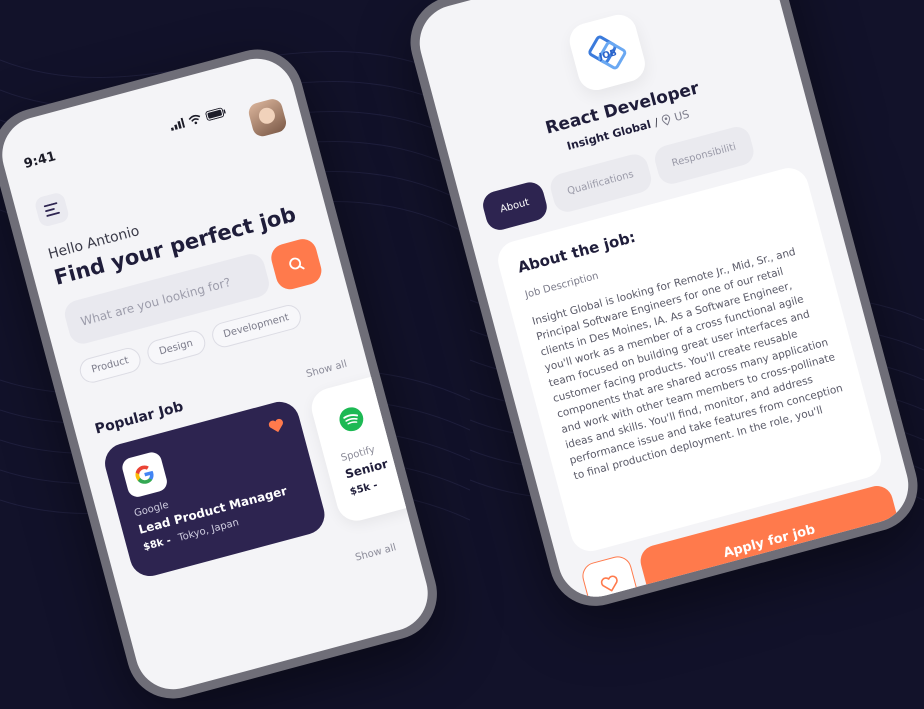 Image resolution: width=924 pixels, height=709 pixels. Describe the element at coordinates (363, 488) in the screenshot. I see `job-salary: $5k -` at that location.